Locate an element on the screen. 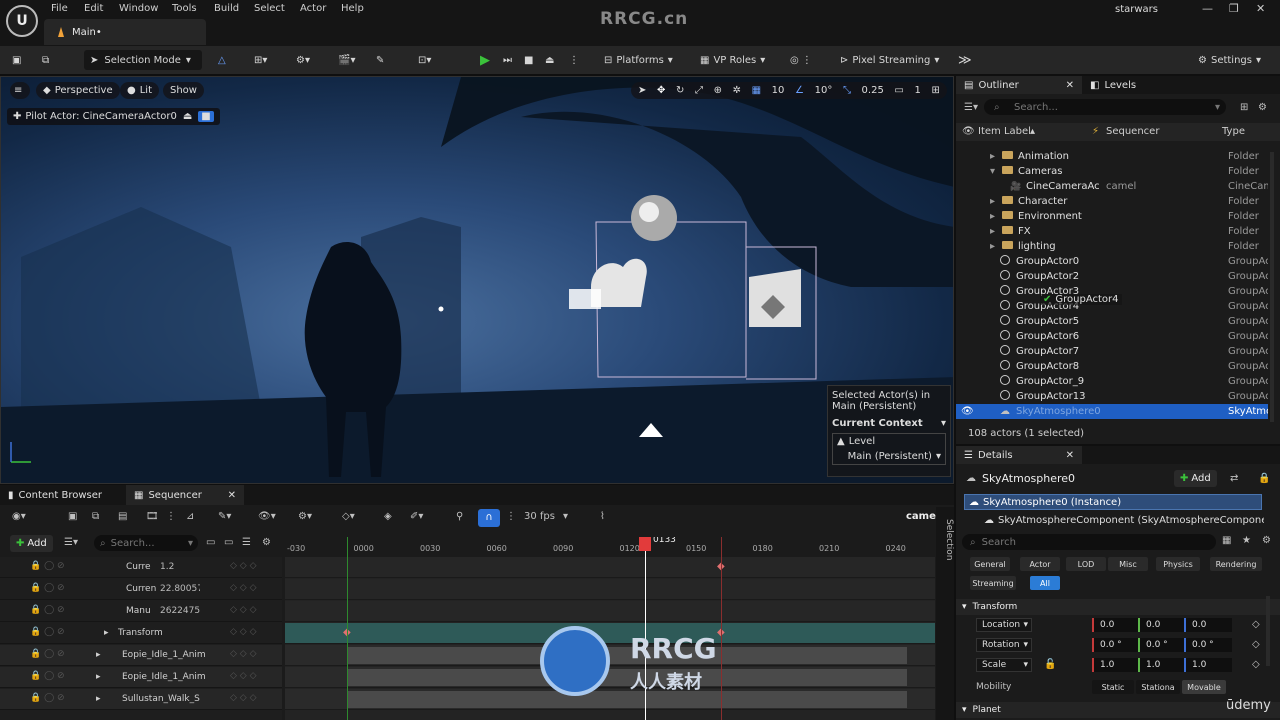  menu-help: Help is located at coordinates (352, 8).